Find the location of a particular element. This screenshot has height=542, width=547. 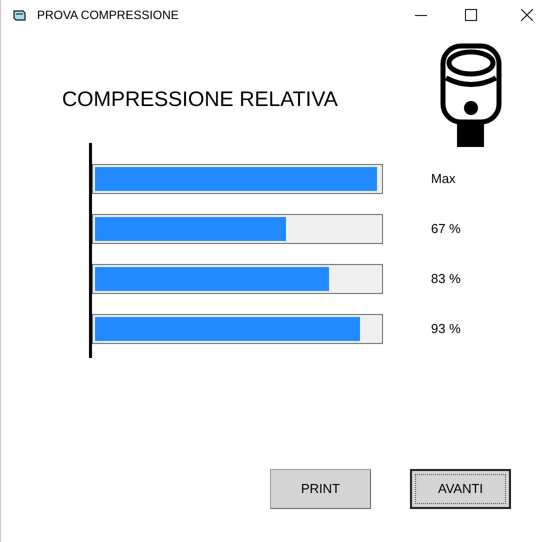

app-icon is located at coordinates (20, 15).